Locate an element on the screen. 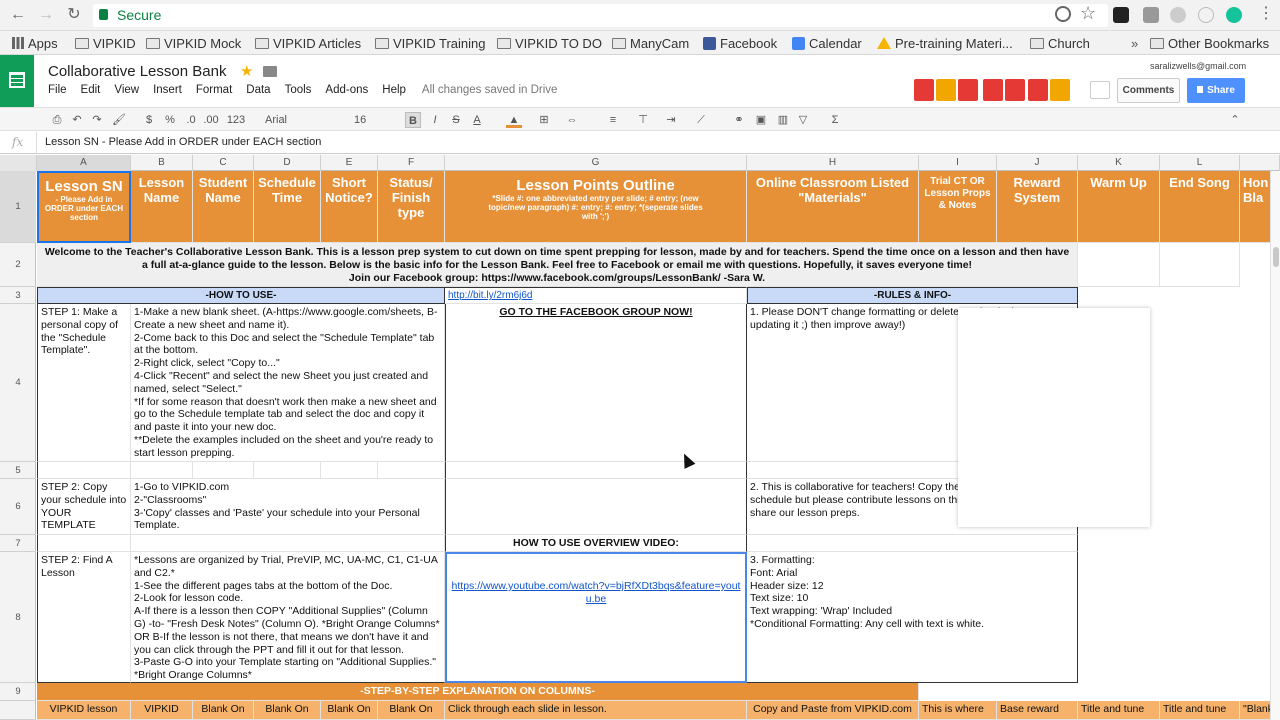 This screenshot has width=1280, height=720. row-header-6: 6 is located at coordinates (18, 507).